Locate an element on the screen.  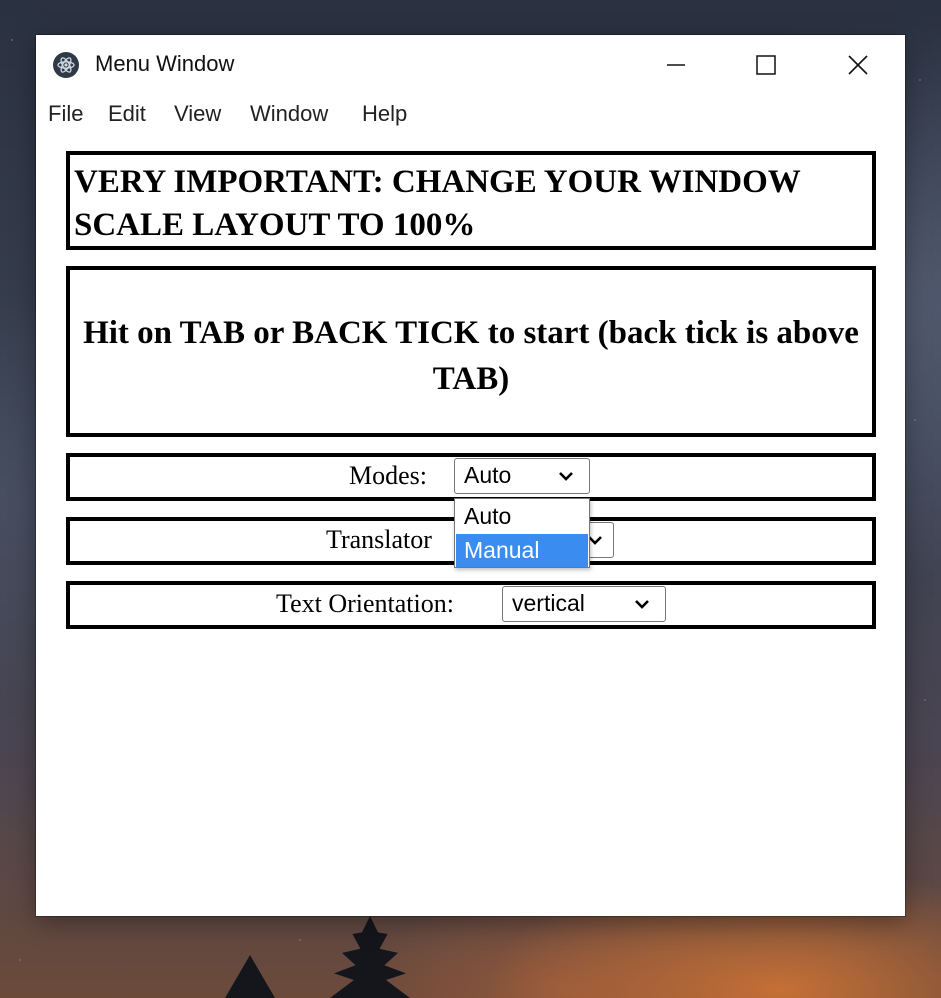
close-icon is located at coordinates (858, 65).